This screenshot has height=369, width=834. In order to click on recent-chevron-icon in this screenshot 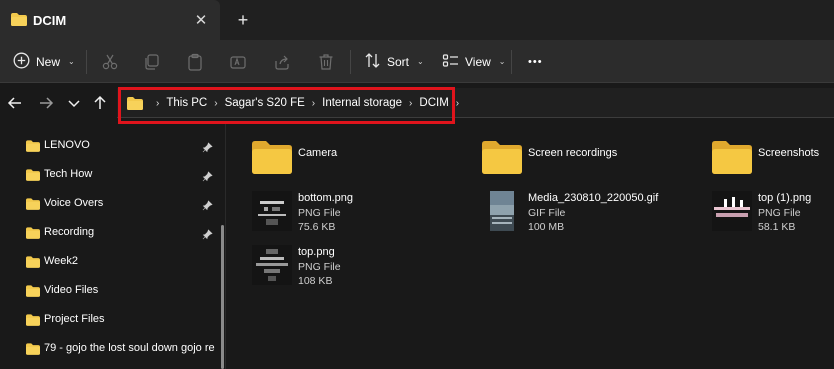, I will do `click(74, 103)`.